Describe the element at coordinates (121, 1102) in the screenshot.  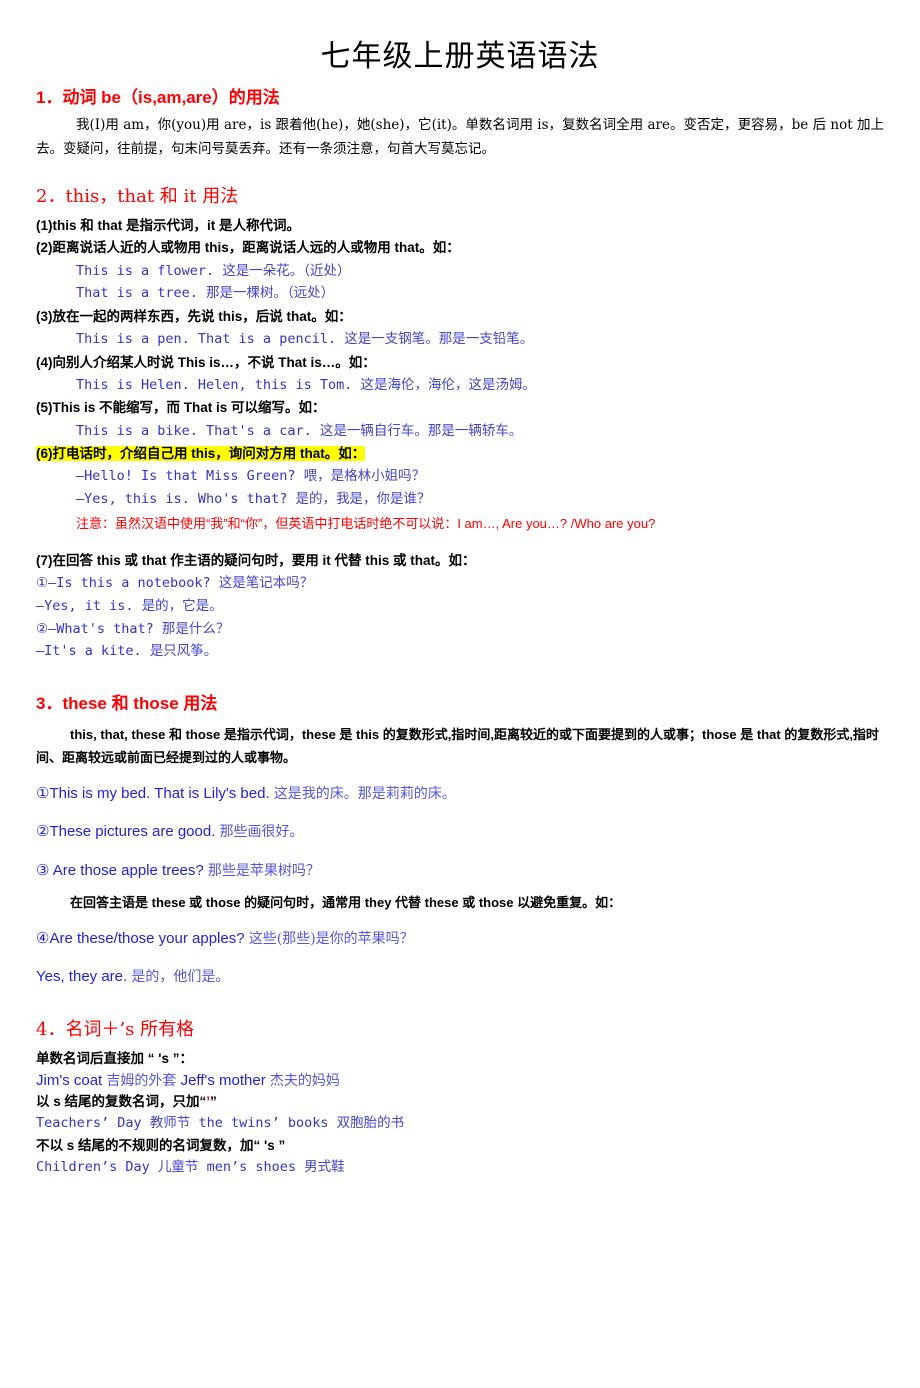
I see `rule-2-pre: 以 s 结尾的复数名词，只加“` at that location.